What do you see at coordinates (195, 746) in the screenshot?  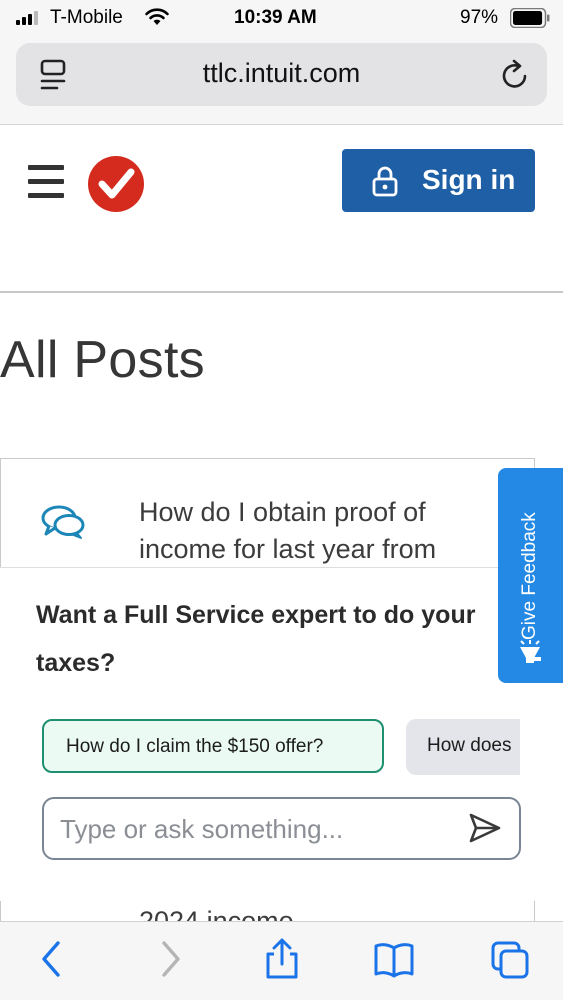 I see `suggestion-chip-label: How do I claim the $150 offer?` at bounding box center [195, 746].